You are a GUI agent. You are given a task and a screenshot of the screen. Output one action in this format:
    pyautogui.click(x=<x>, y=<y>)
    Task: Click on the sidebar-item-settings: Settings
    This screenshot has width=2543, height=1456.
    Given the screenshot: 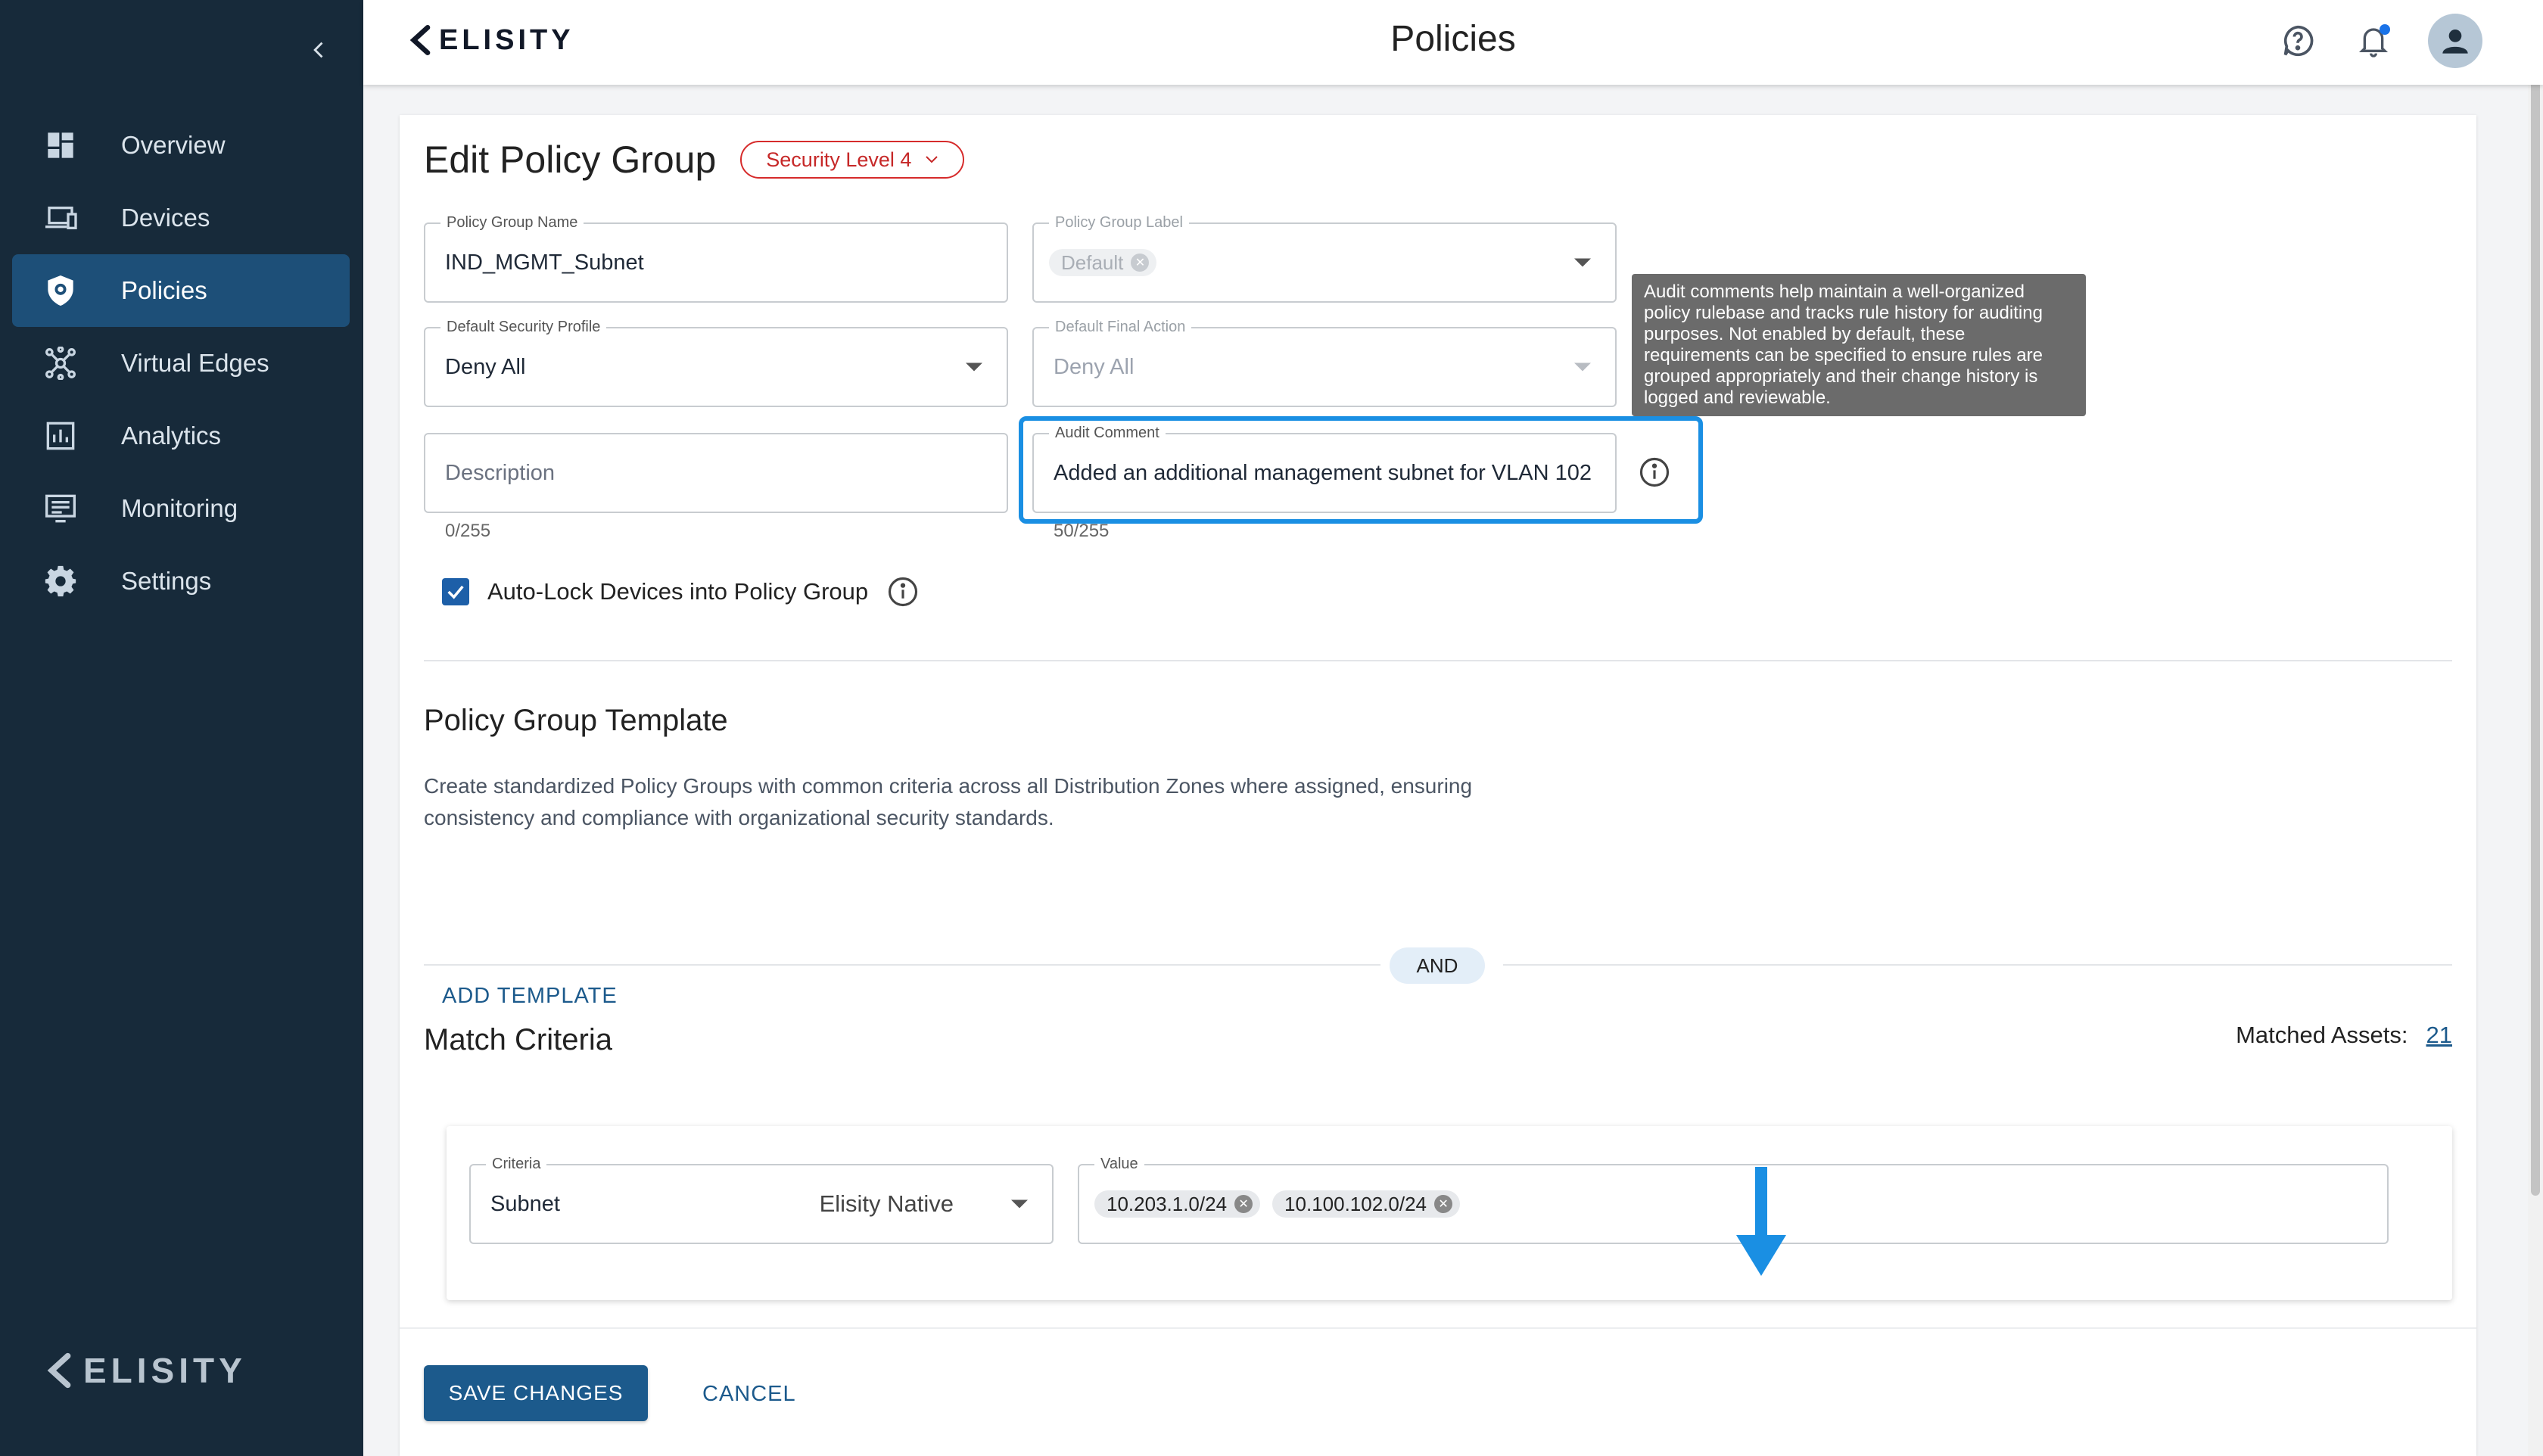 What is the action you would take?
    pyautogui.click(x=181, y=581)
    